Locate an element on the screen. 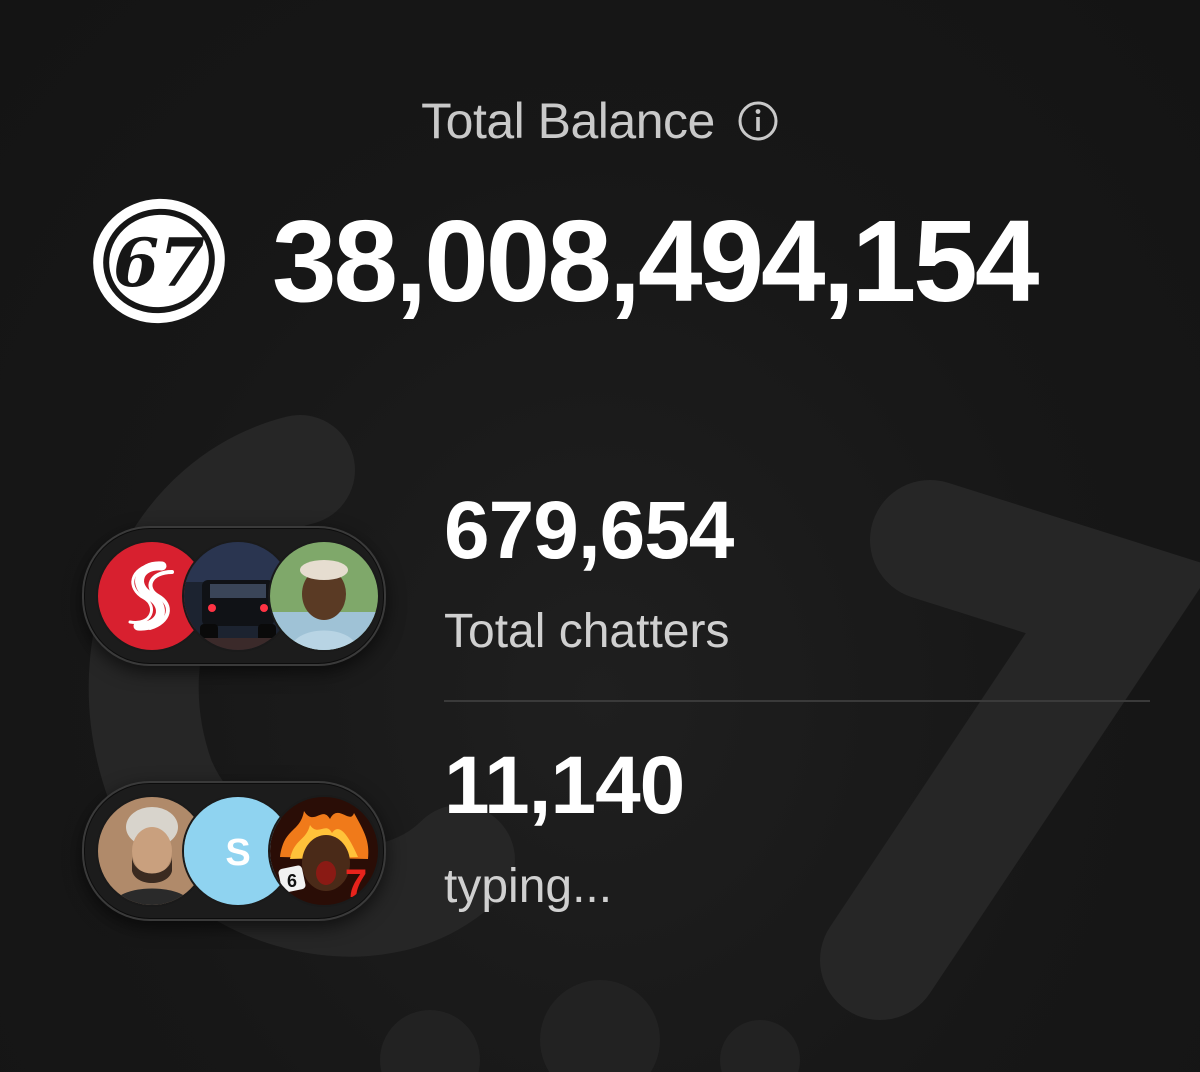 Image resolution: width=1200 pixels, height=1072 pixels. typing-count: 11,140 is located at coordinates (564, 785).